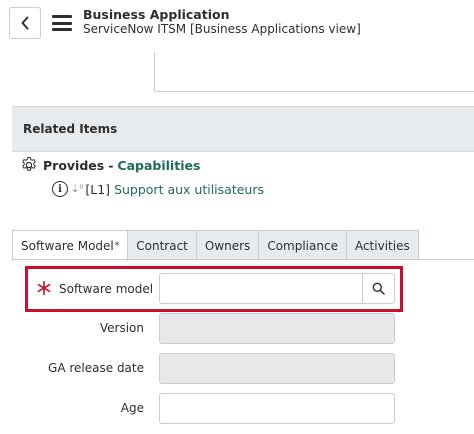  I want to click on tab-activities: Activities, so click(382, 245).